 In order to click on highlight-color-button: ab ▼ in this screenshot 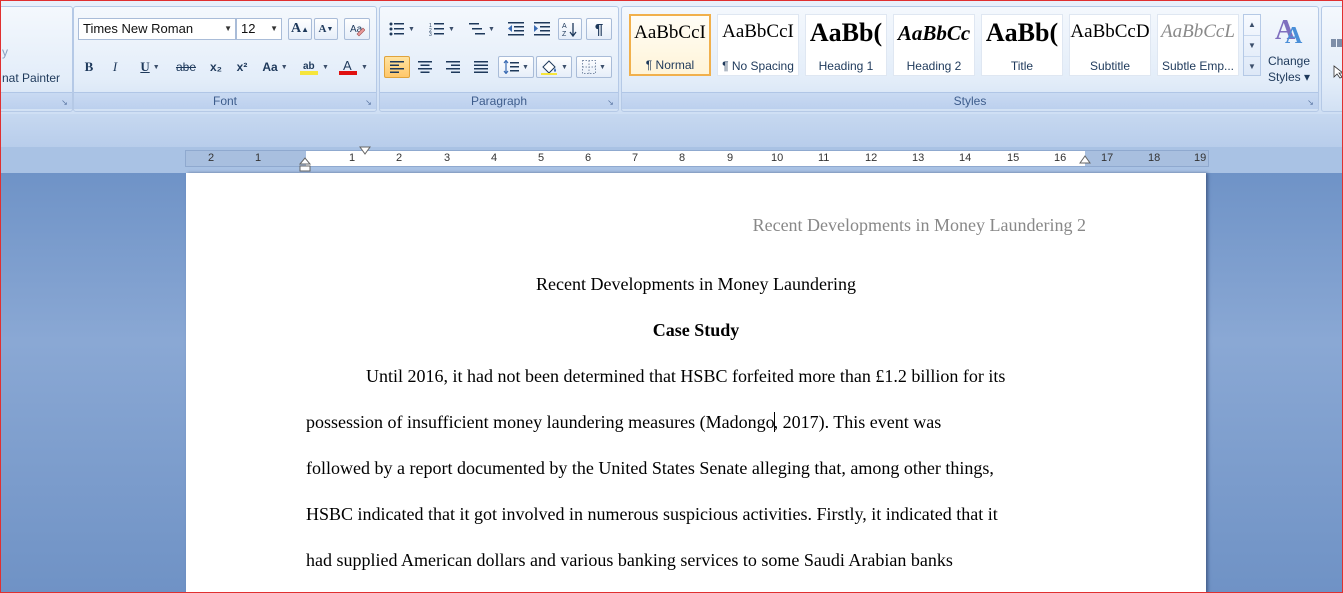, I will do `click(314, 67)`.